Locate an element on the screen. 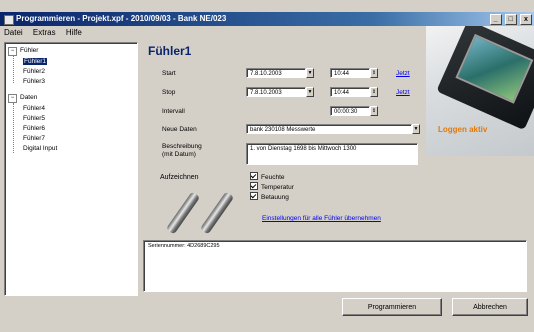 The width and height of the screenshot is (534, 332). tree-label: Fühler4 is located at coordinates (34, 108).